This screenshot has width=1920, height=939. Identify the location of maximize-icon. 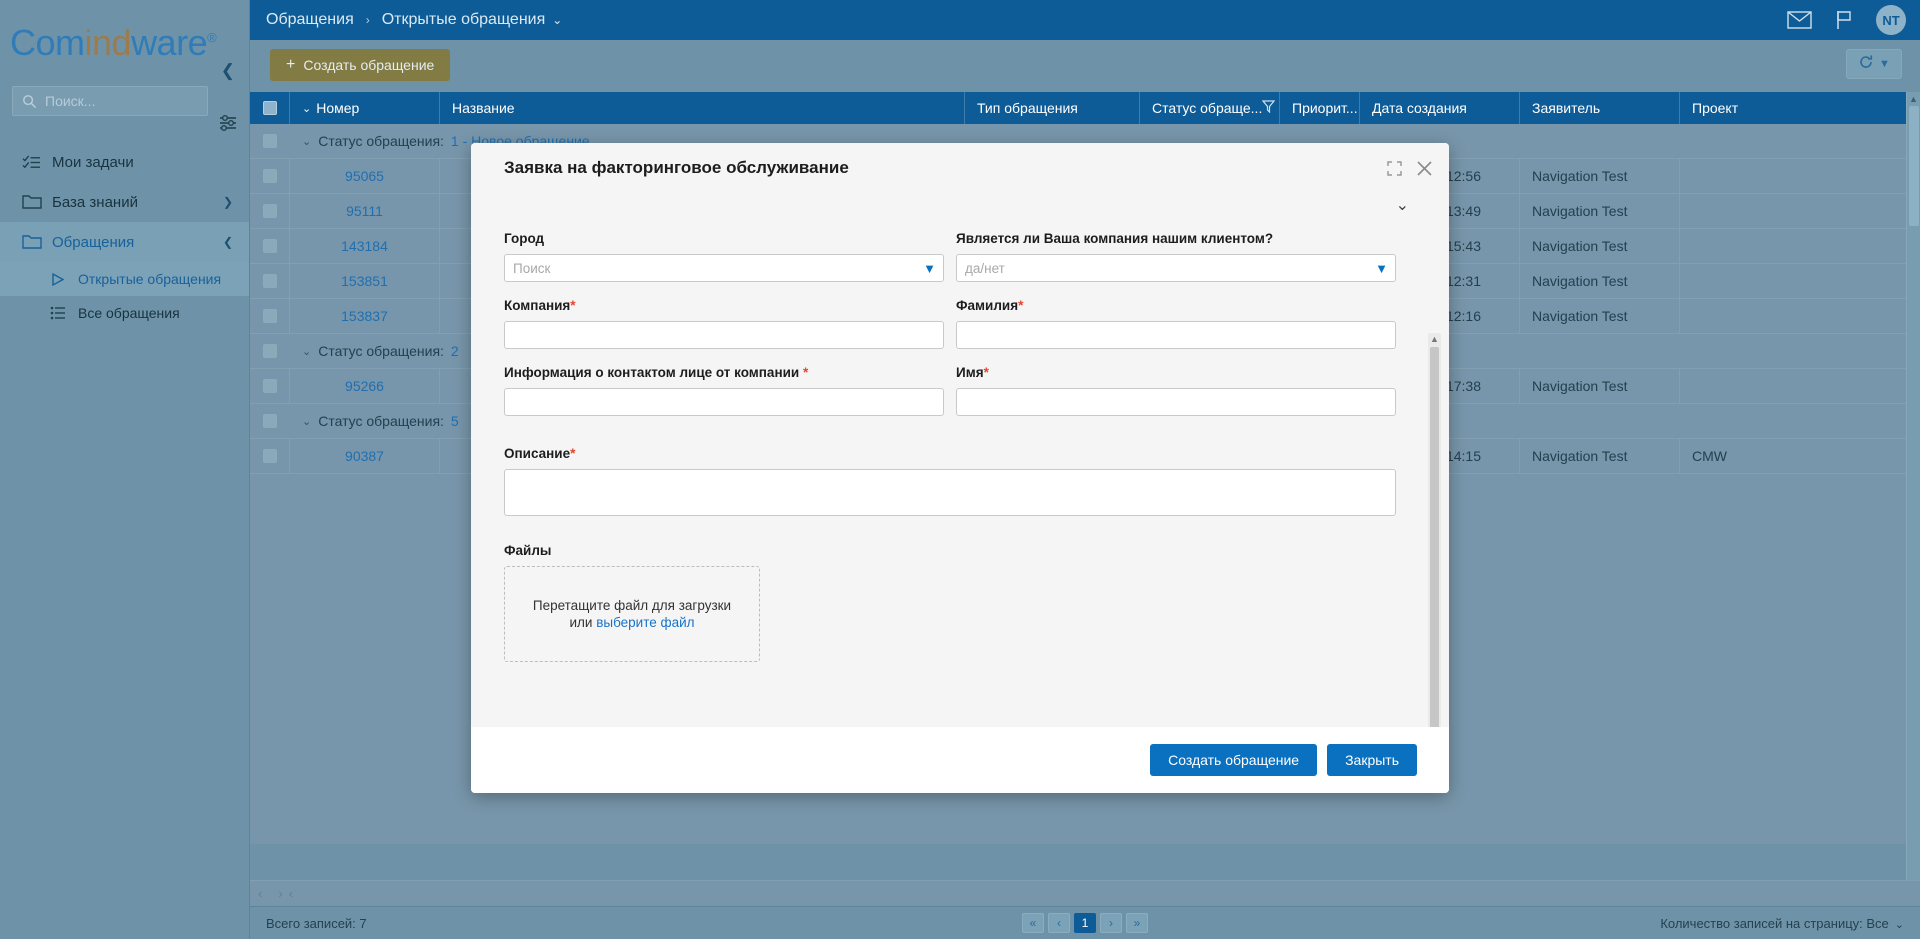
(1394, 168).